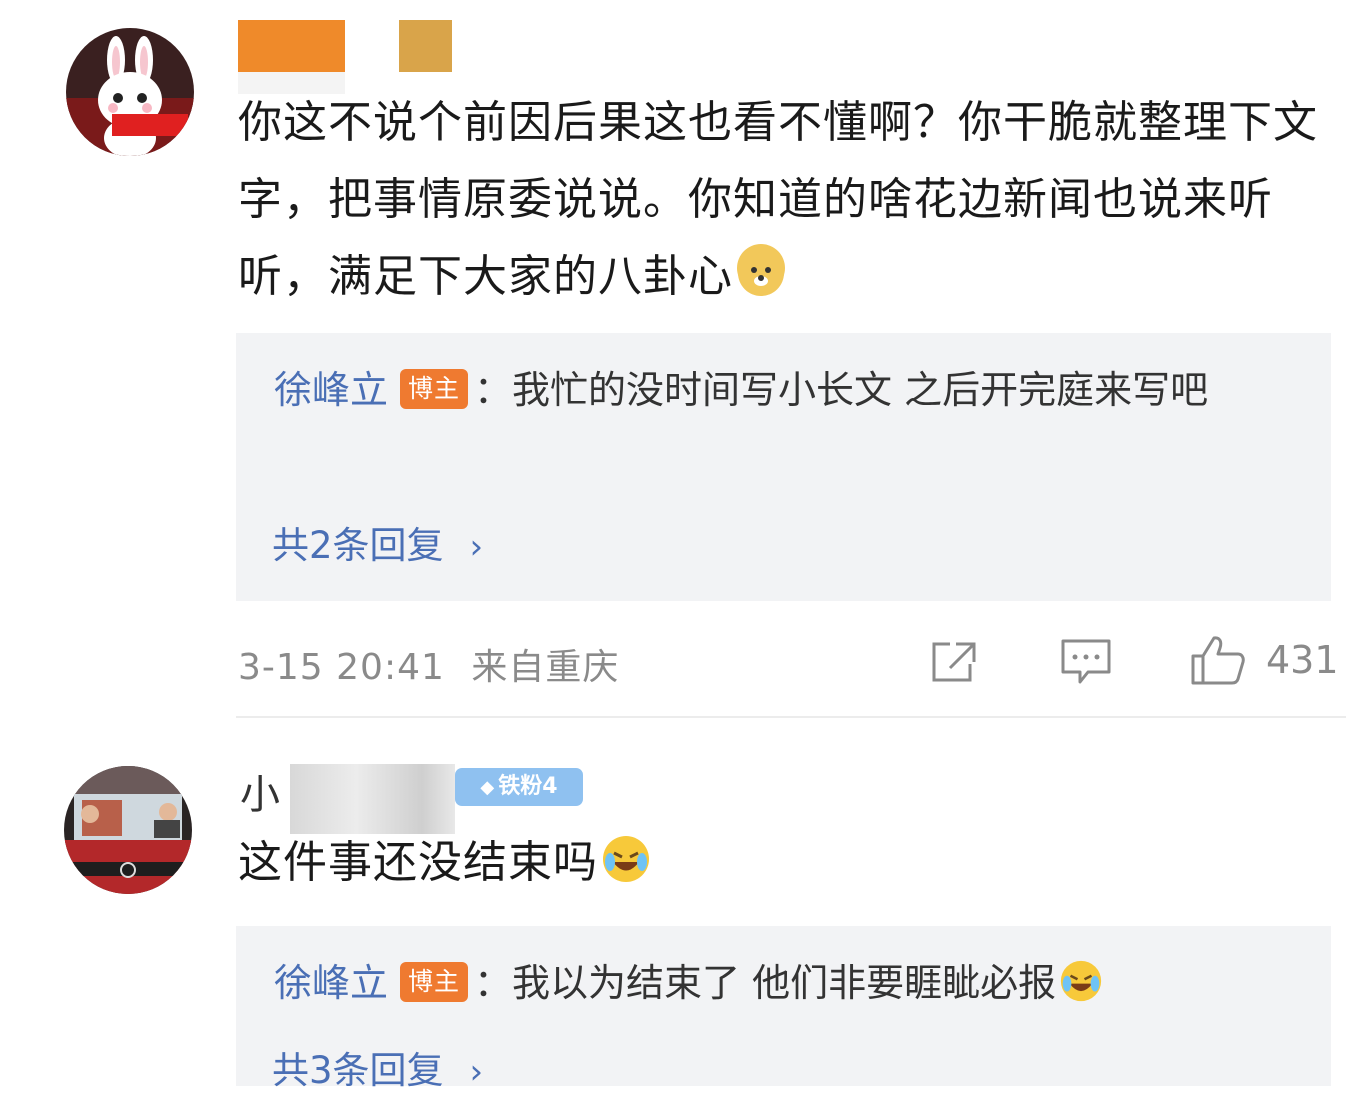 Image resolution: width=1350 pixels, height=1094 pixels. I want to click on reply-content: 徐峰立 博主 ：我以为结束了 他们非要睚眦必报, so click(784, 983).